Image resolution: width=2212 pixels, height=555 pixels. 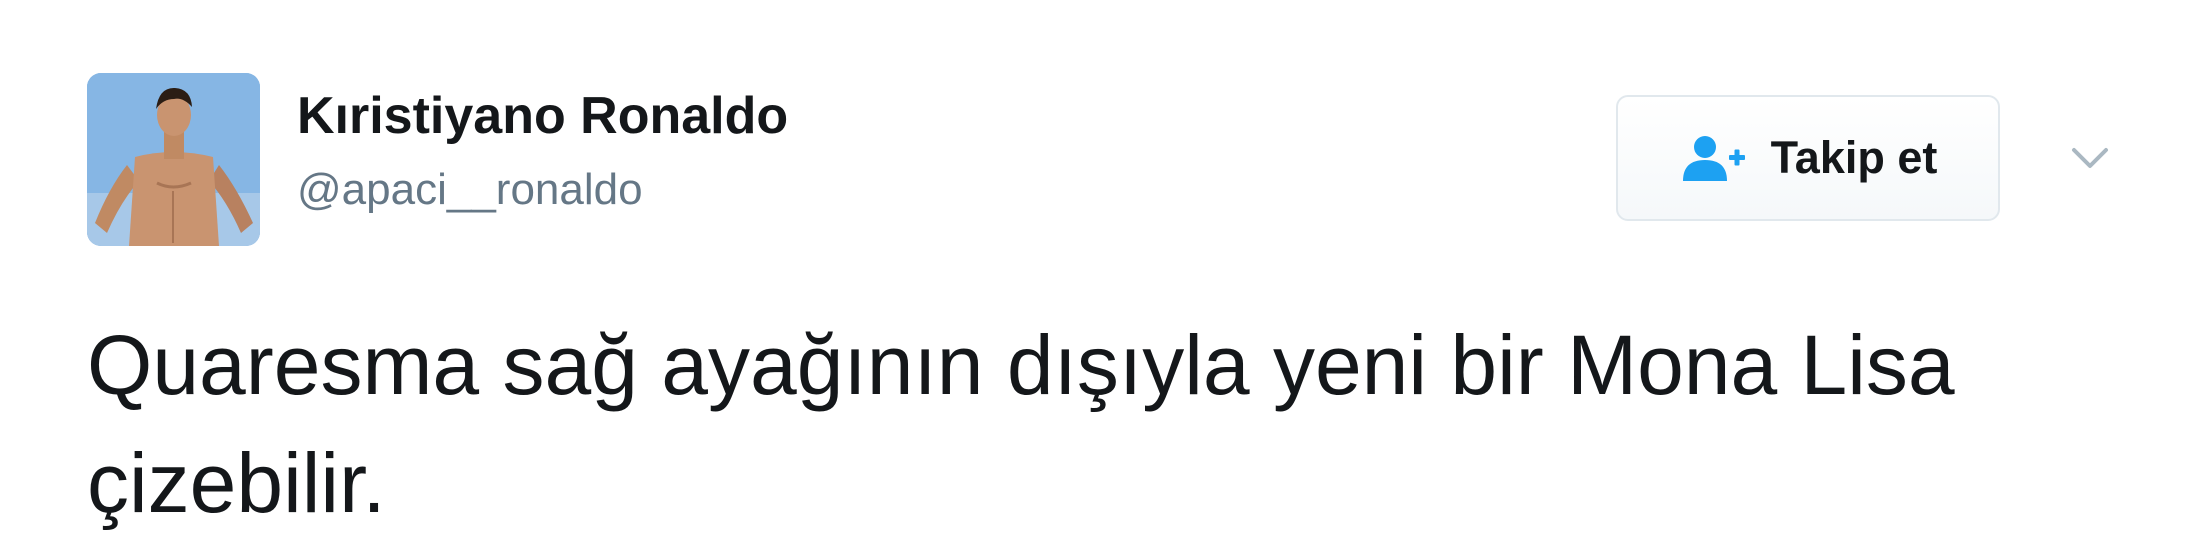 I want to click on follow-button-label: Takip et, so click(x=1854, y=157).